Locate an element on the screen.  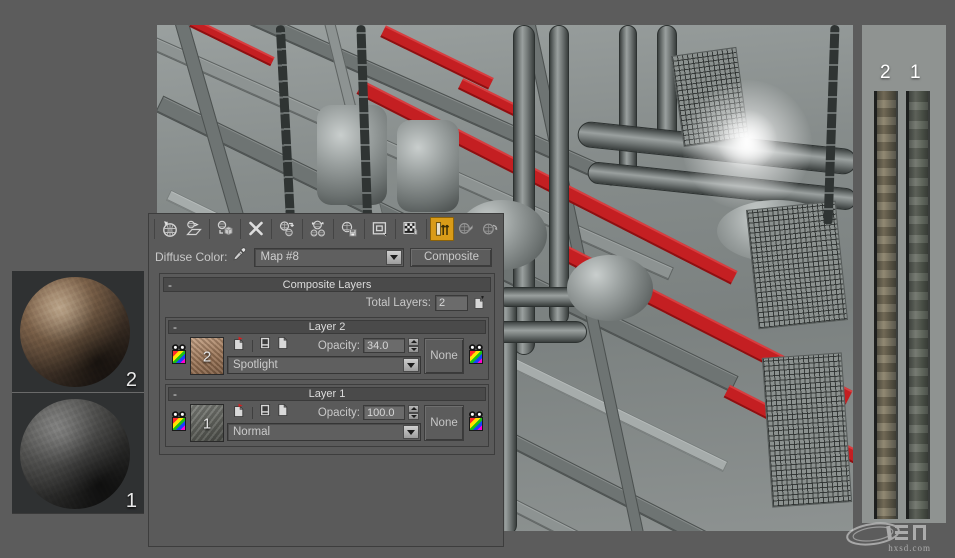
show-map-in-viewport-button is located at coordinates (411, 229).